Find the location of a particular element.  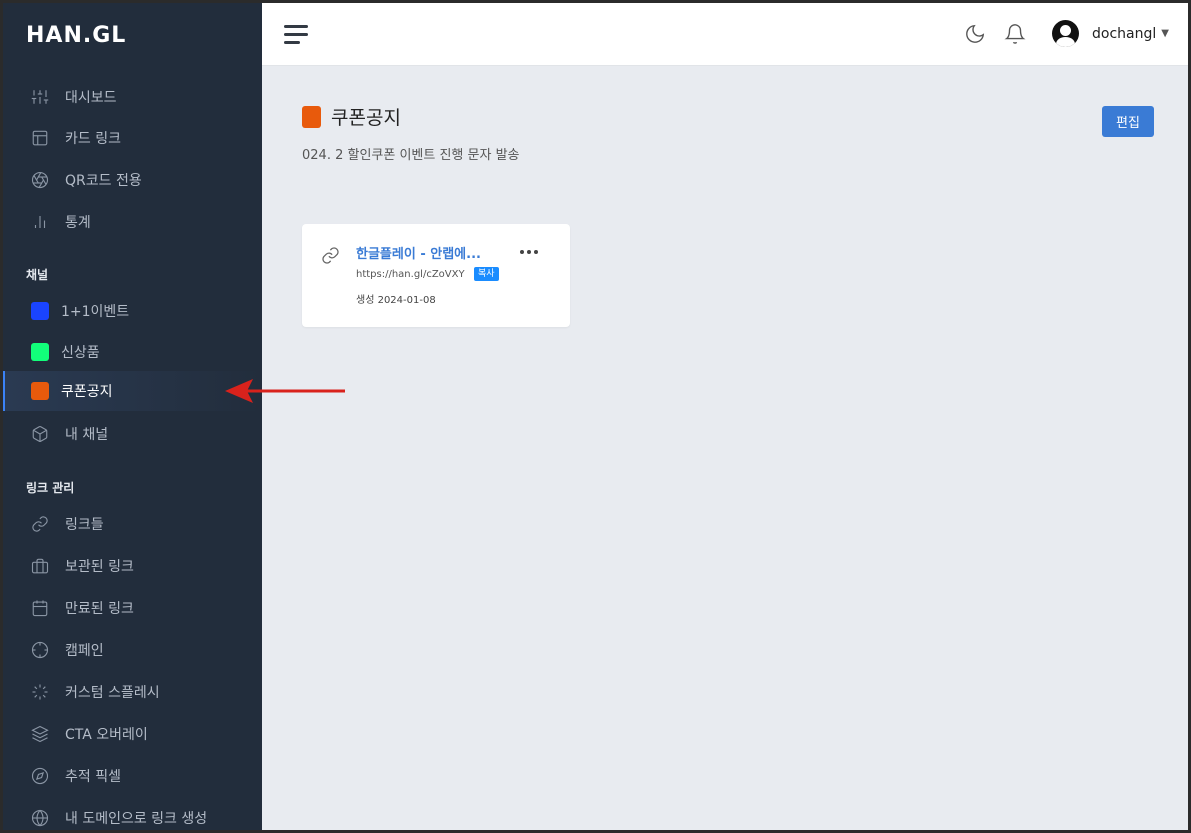

sidebar-item-label: 카드 링크 is located at coordinates (93, 139).